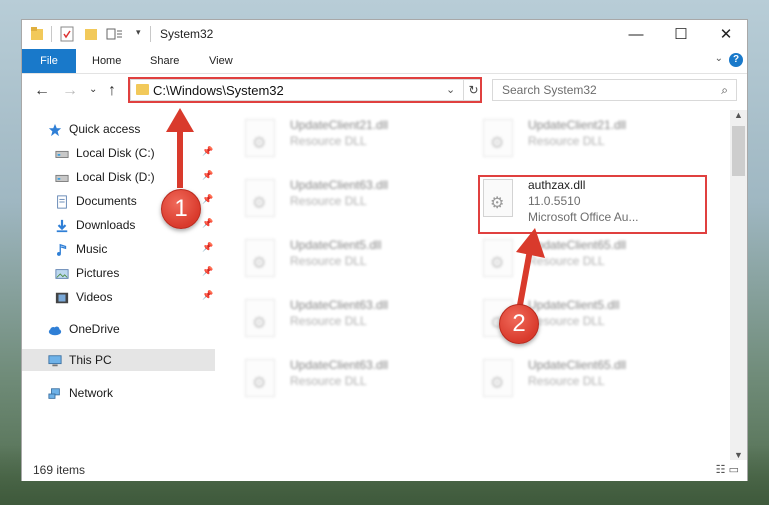 The height and width of the screenshot is (505, 769). I want to click on callout-badge-1: 1, so click(181, 209).